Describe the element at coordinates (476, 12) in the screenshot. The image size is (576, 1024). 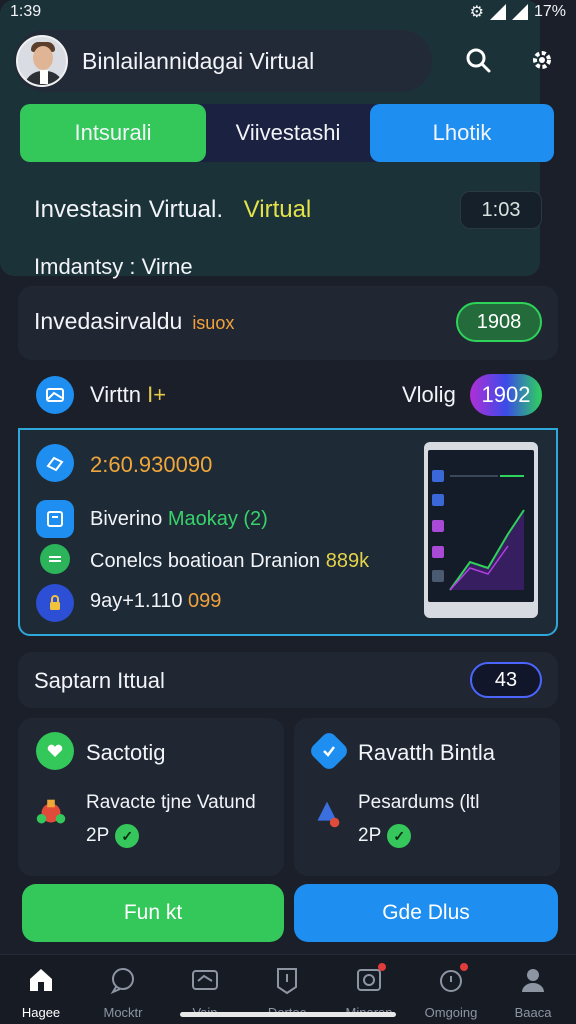
I see `vibrate-icon: ⚙` at that location.